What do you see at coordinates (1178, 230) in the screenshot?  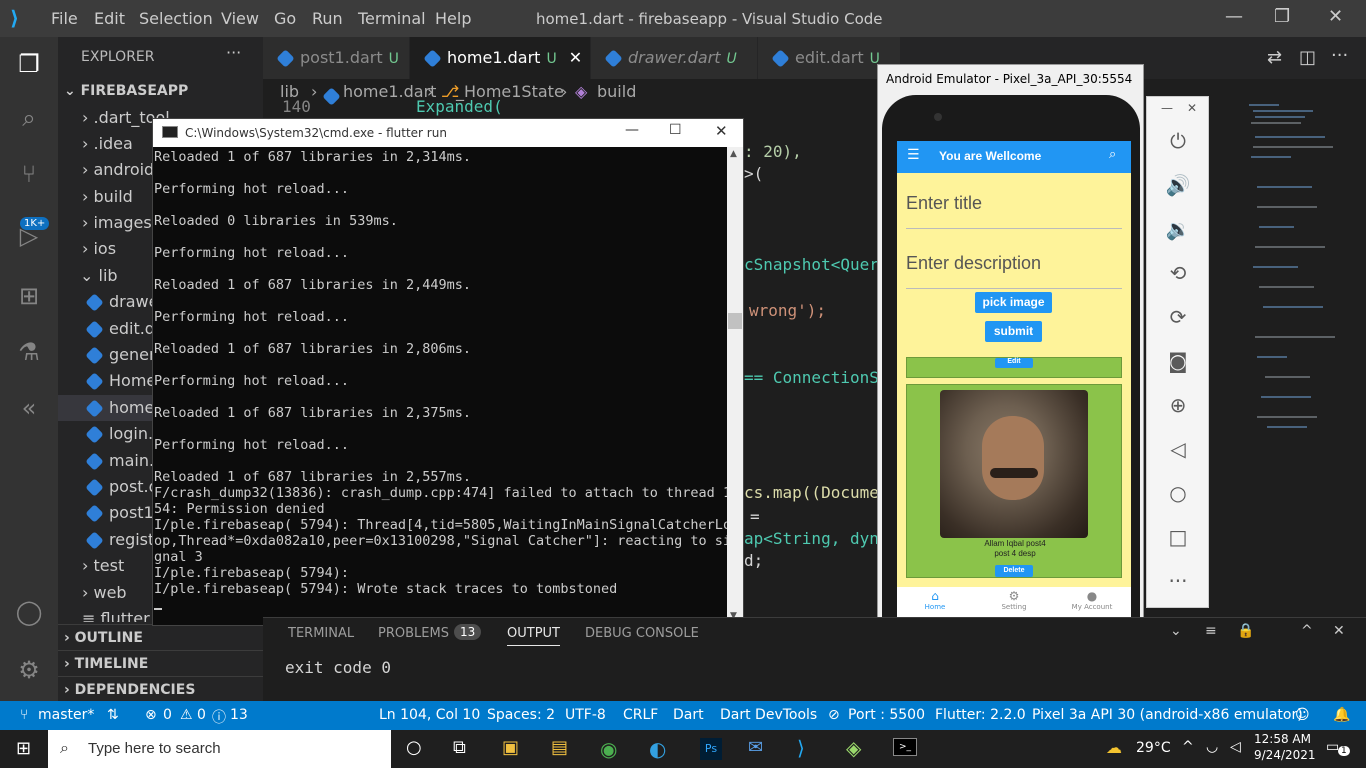 I see `volume-down-icon: 🔉` at bounding box center [1178, 230].